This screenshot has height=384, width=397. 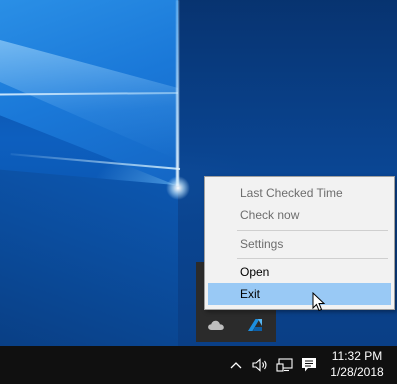 I want to click on clock-date: 1/28/2018, so click(x=357, y=372).